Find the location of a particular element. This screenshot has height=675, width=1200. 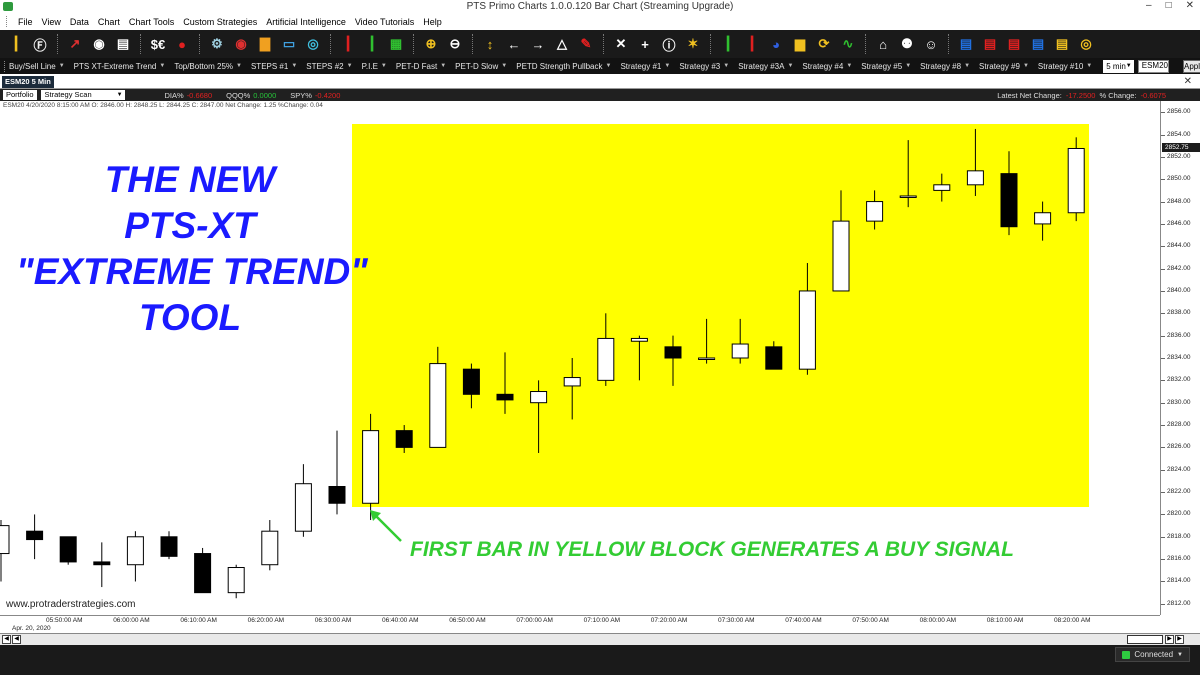

strategy-item-pet-d-slow: PET-D Slow ▼ is located at coordinates (481, 66).